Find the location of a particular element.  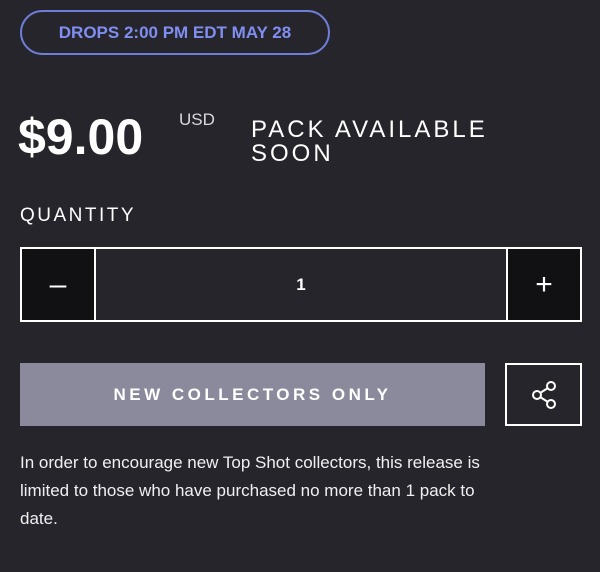

plus-icon: + is located at coordinates (544, 284).